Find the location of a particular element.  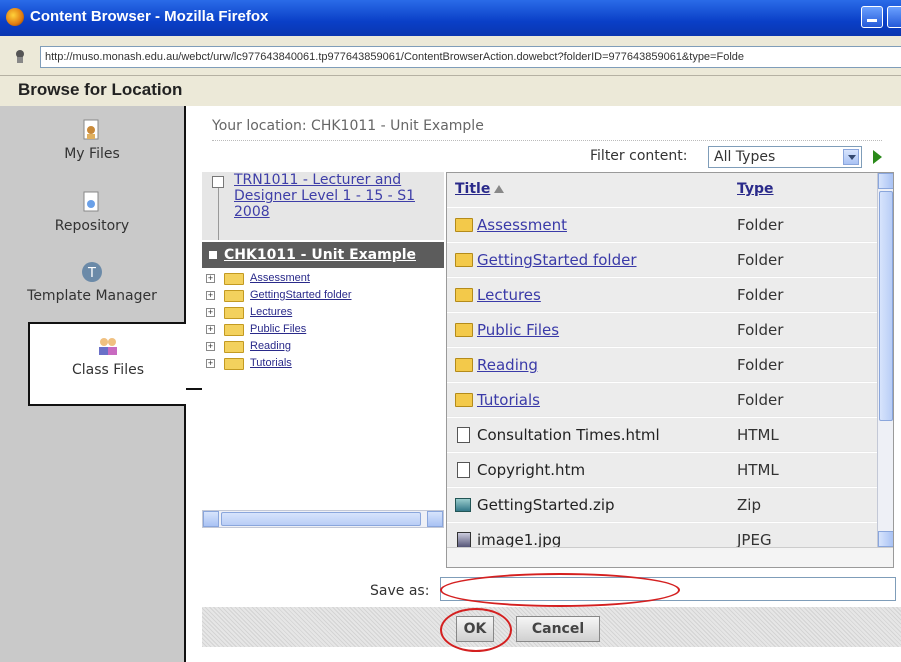

sort-ascending-icon is located at coordinates (499, 189).